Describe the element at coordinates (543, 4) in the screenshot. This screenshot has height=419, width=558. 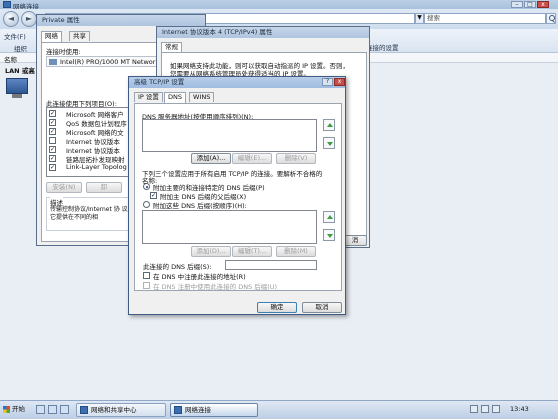
I see `close-button: x` at that location.